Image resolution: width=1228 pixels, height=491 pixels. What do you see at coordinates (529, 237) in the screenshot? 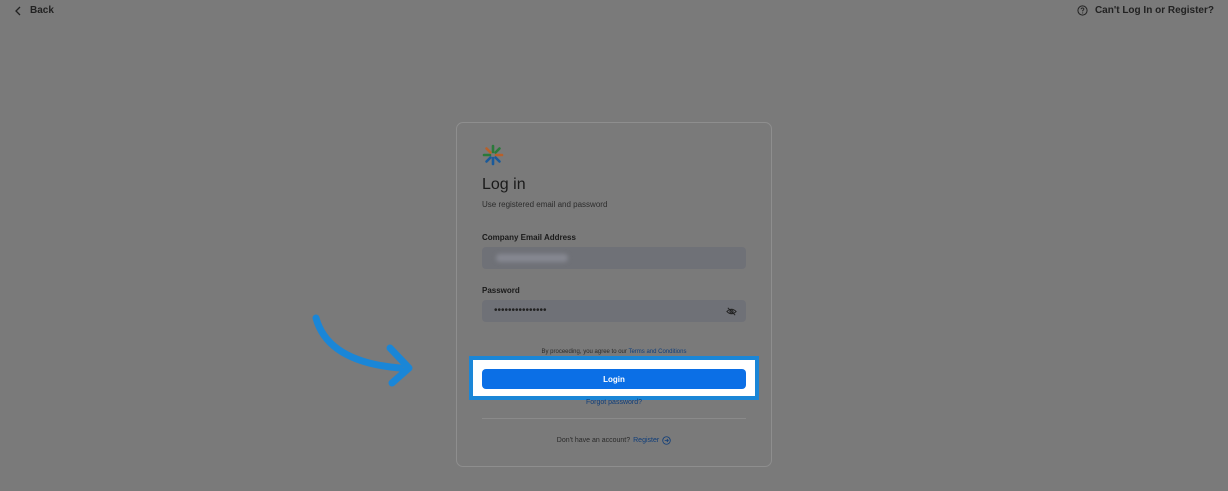
I see `email-label: Company Email Address` at bounding box center [529, 237].